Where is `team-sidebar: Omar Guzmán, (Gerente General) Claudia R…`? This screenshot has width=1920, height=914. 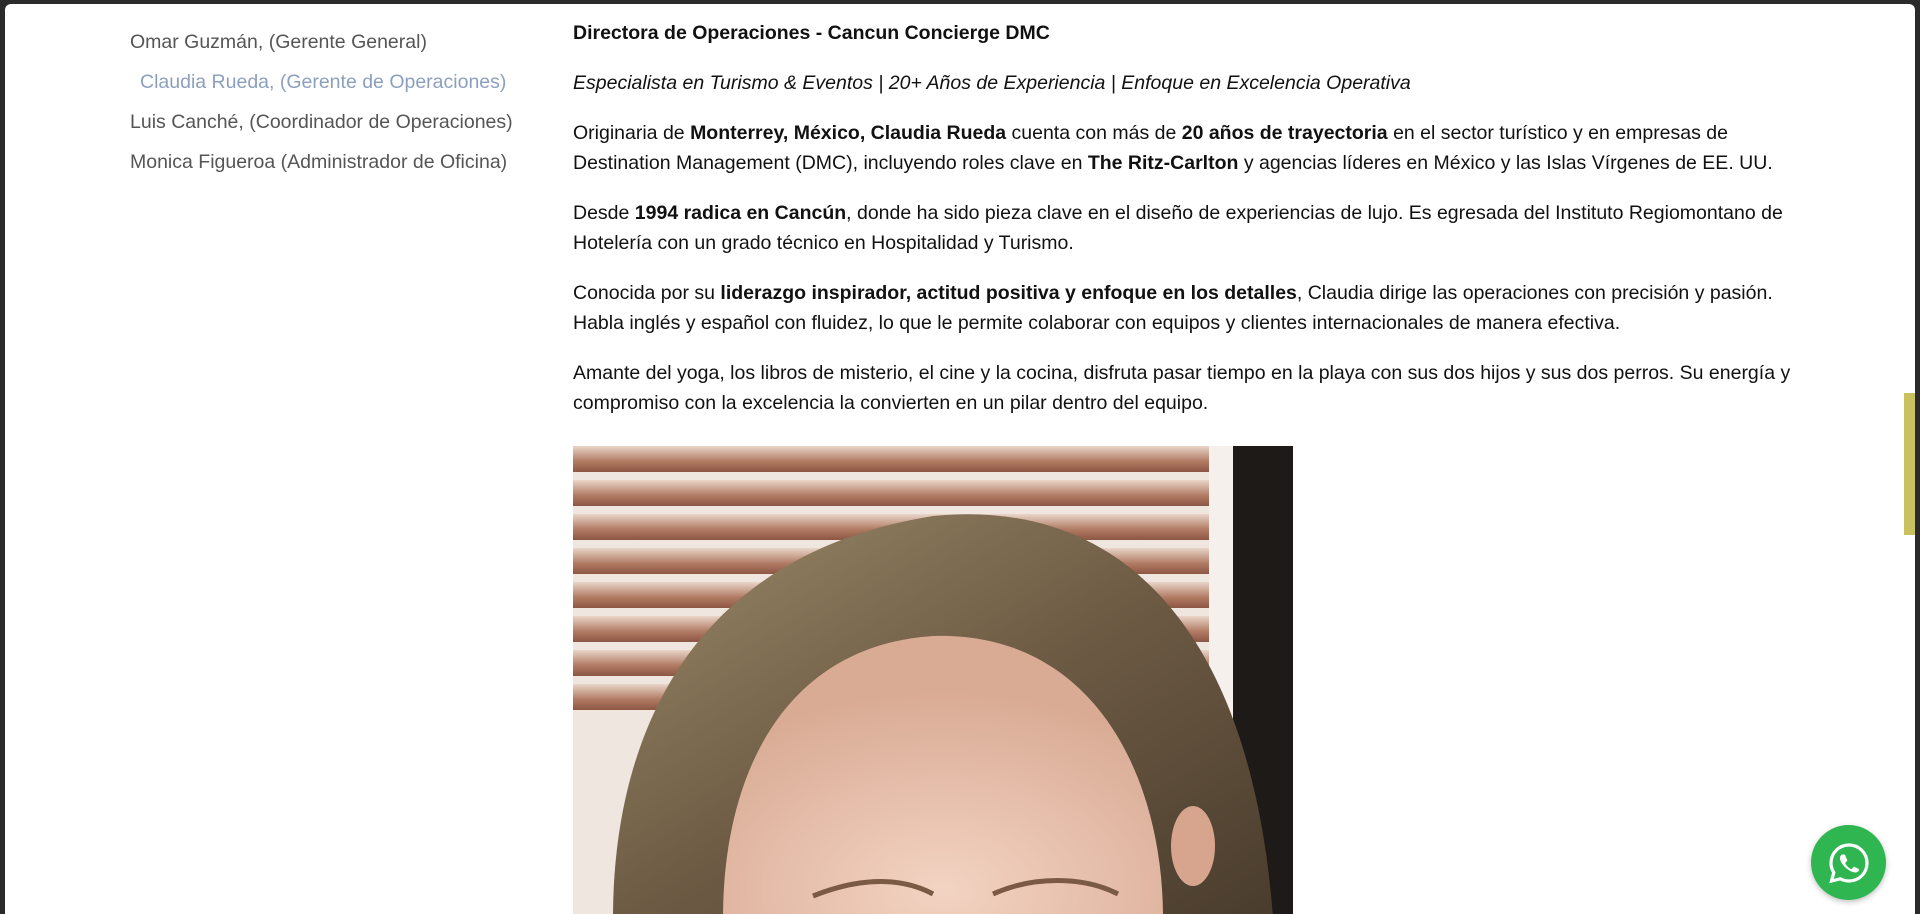
team-sidebar: Omar Guzmán, (Gerente General) Claudia R… is located at coordinates (340, 102).